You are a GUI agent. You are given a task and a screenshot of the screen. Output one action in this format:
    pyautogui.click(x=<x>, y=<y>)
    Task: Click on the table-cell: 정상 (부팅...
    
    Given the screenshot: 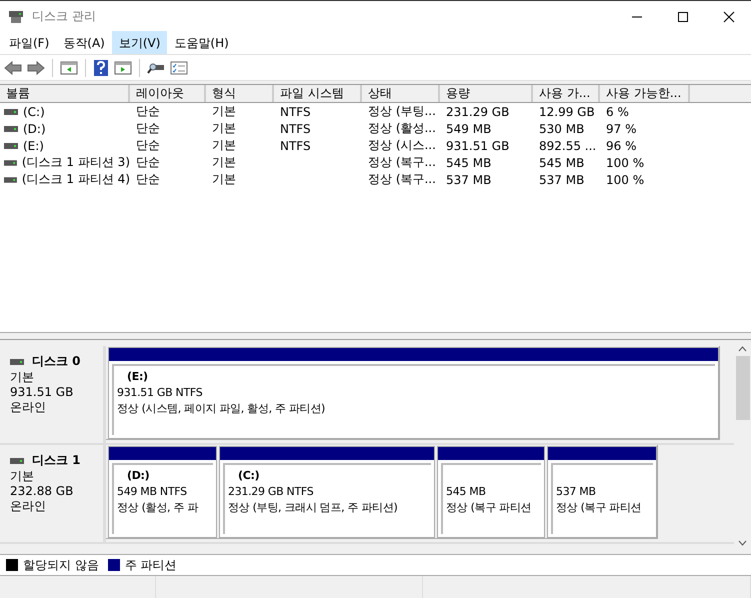 What is the action you would take?
    pyautogui.click(x=402, y=111)
    